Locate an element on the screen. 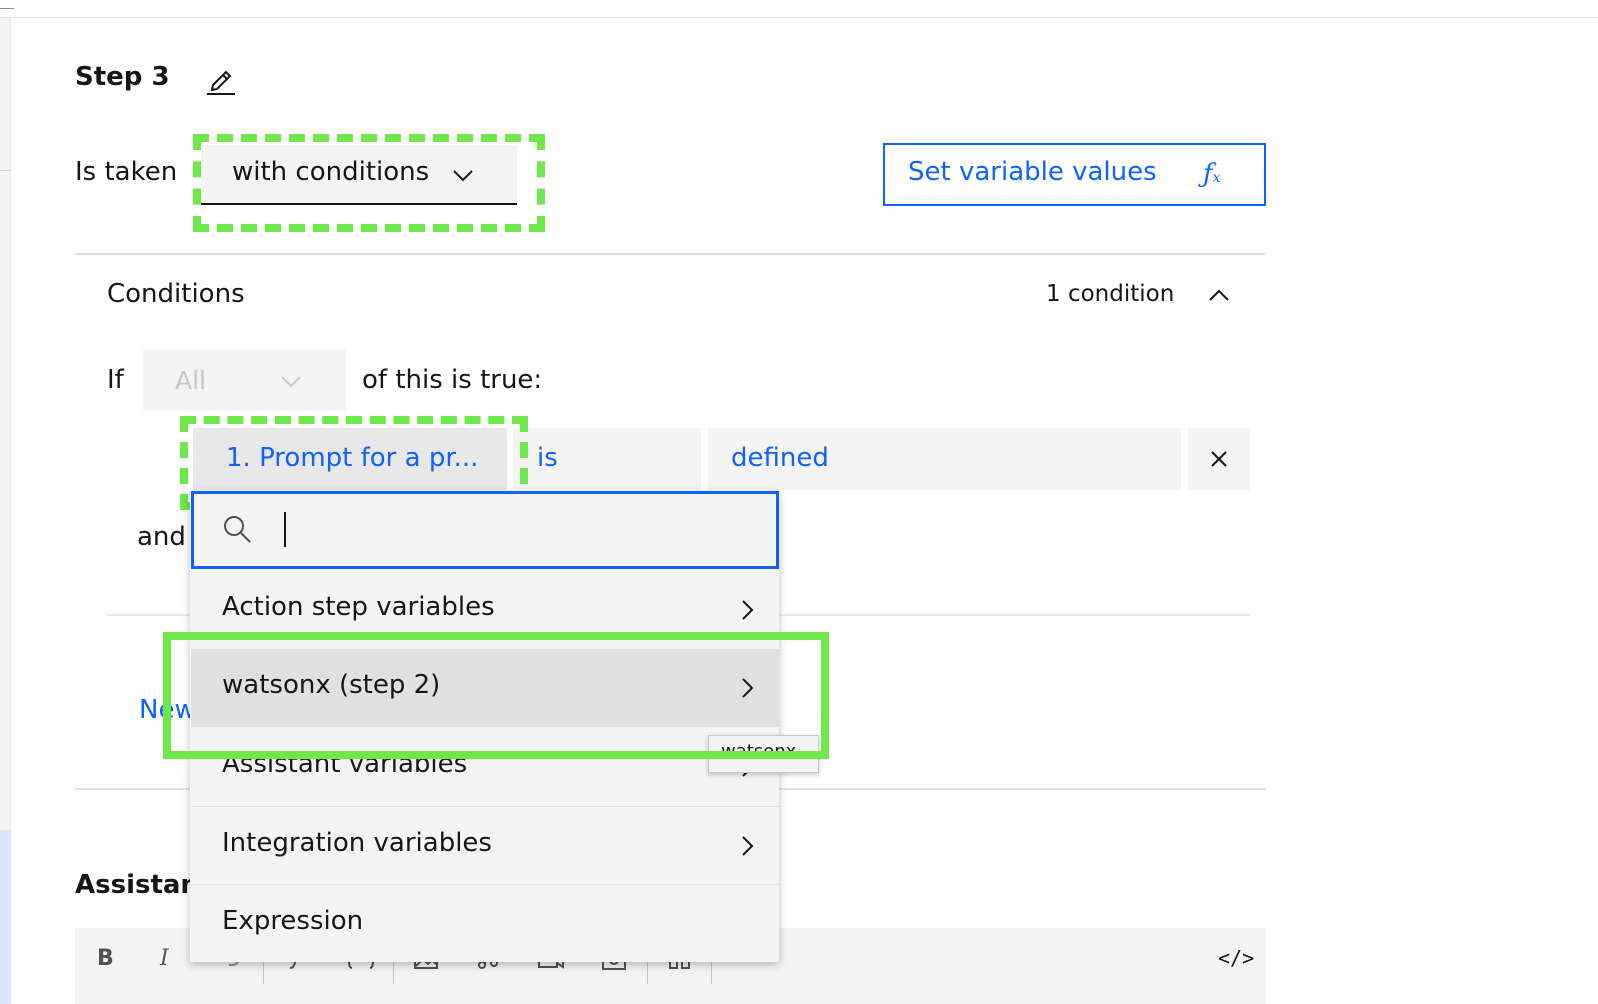 The height and width of the screenshot is (1004, 1598). top-tick is located at coordinates (7, 8).